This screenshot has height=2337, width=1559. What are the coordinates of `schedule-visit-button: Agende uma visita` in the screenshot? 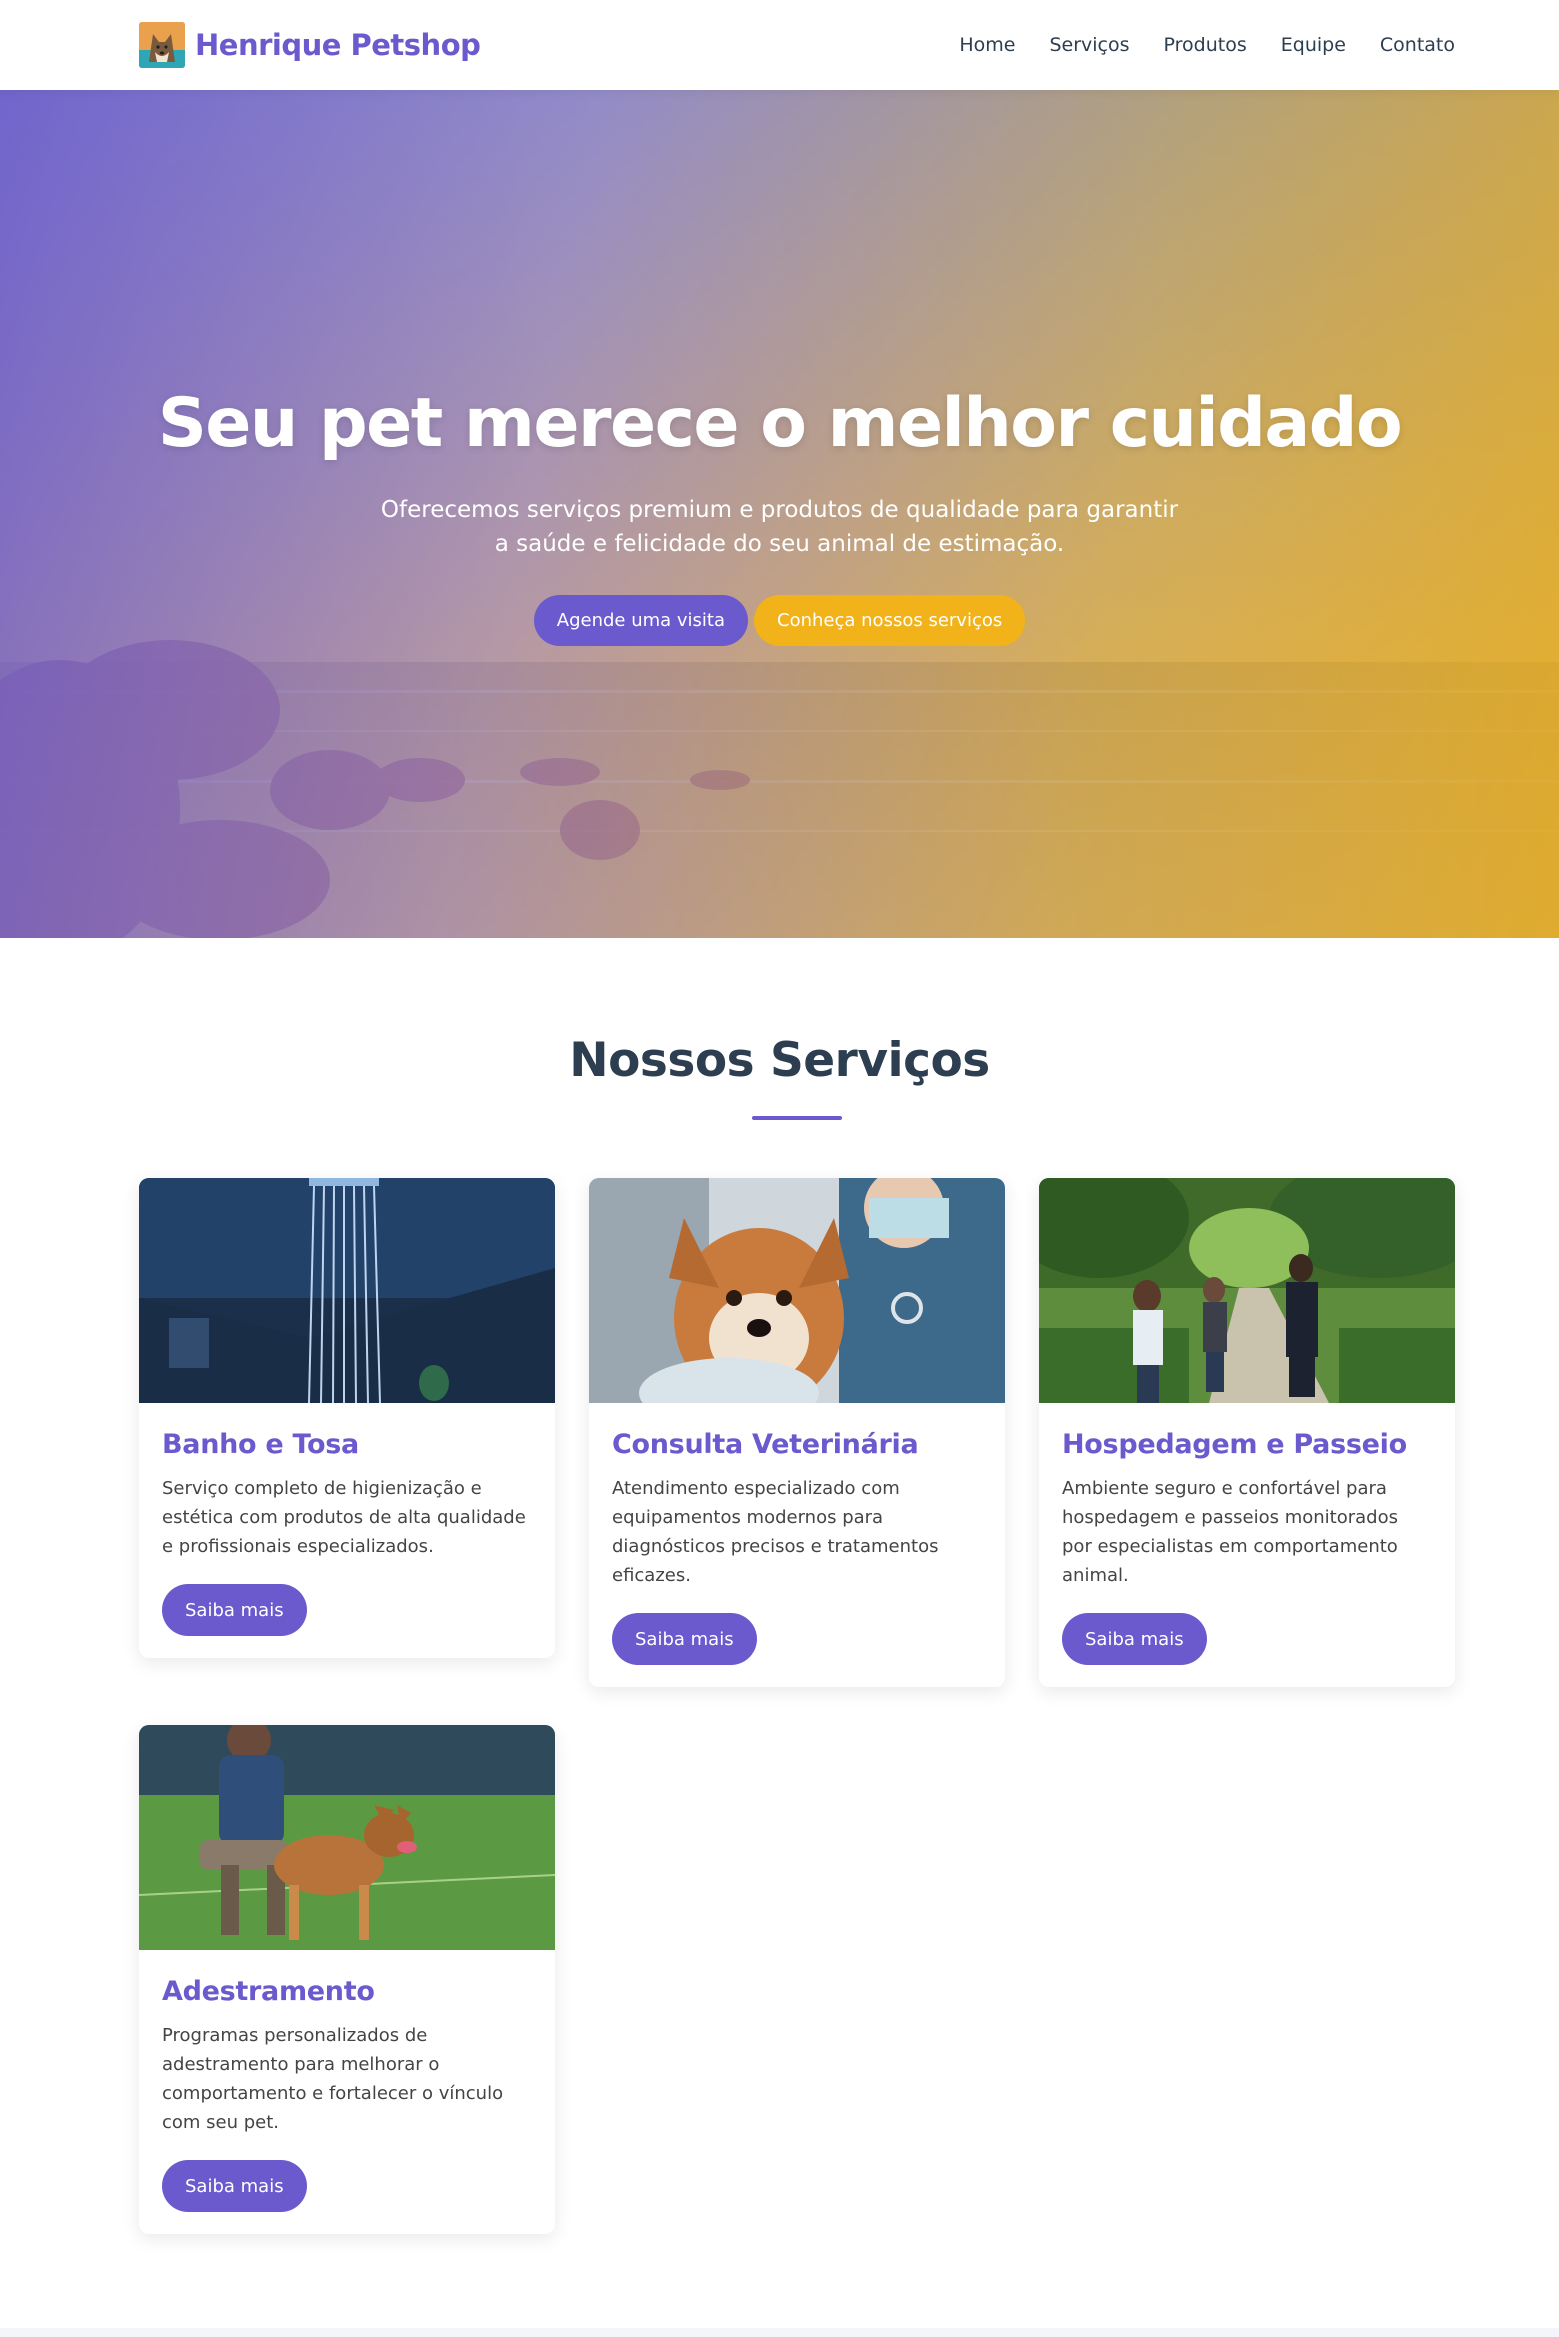 It's located at (641, 620).